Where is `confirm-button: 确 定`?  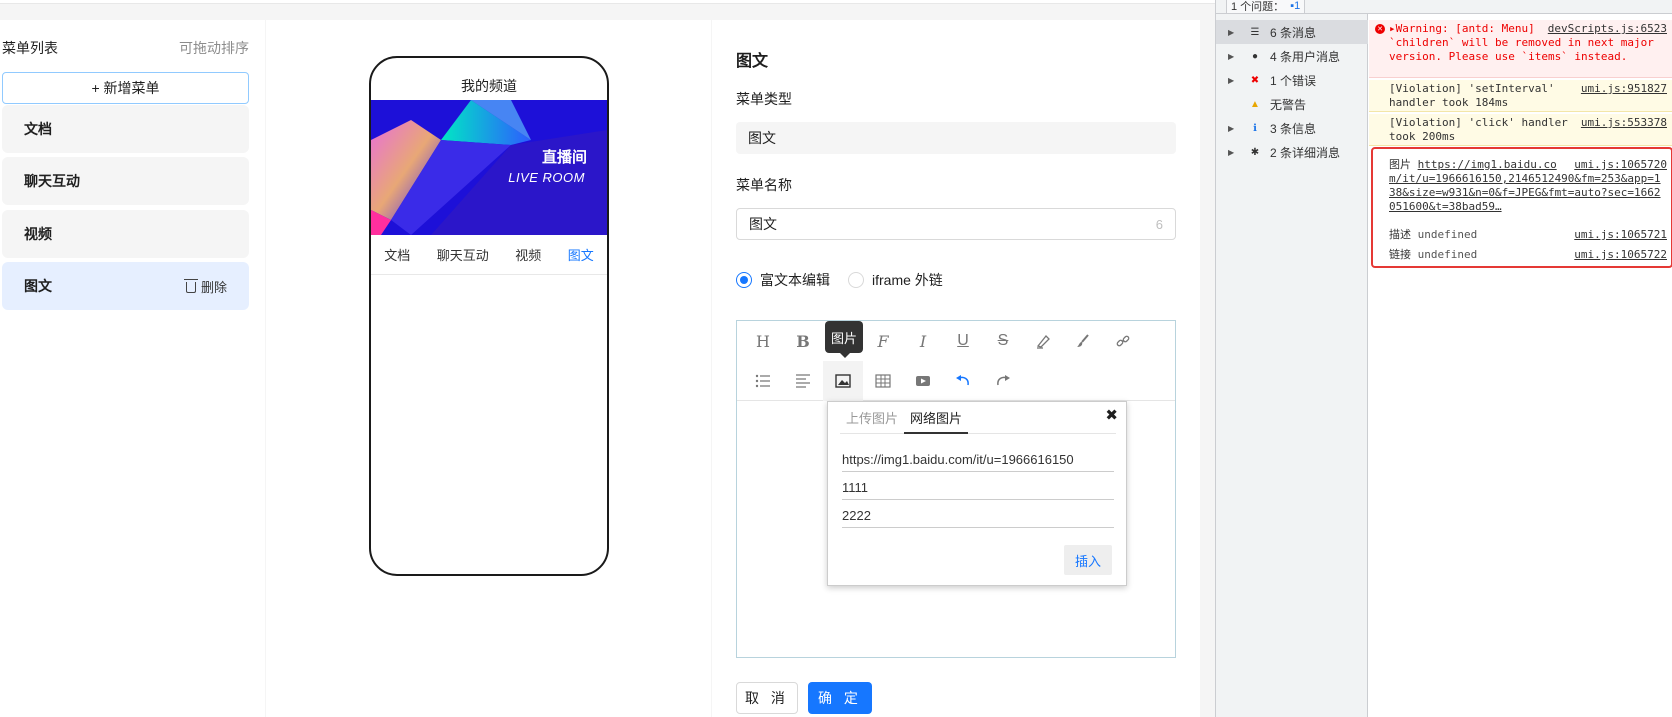
confirm-button: 确 定 is located at coordinates (840, 698).